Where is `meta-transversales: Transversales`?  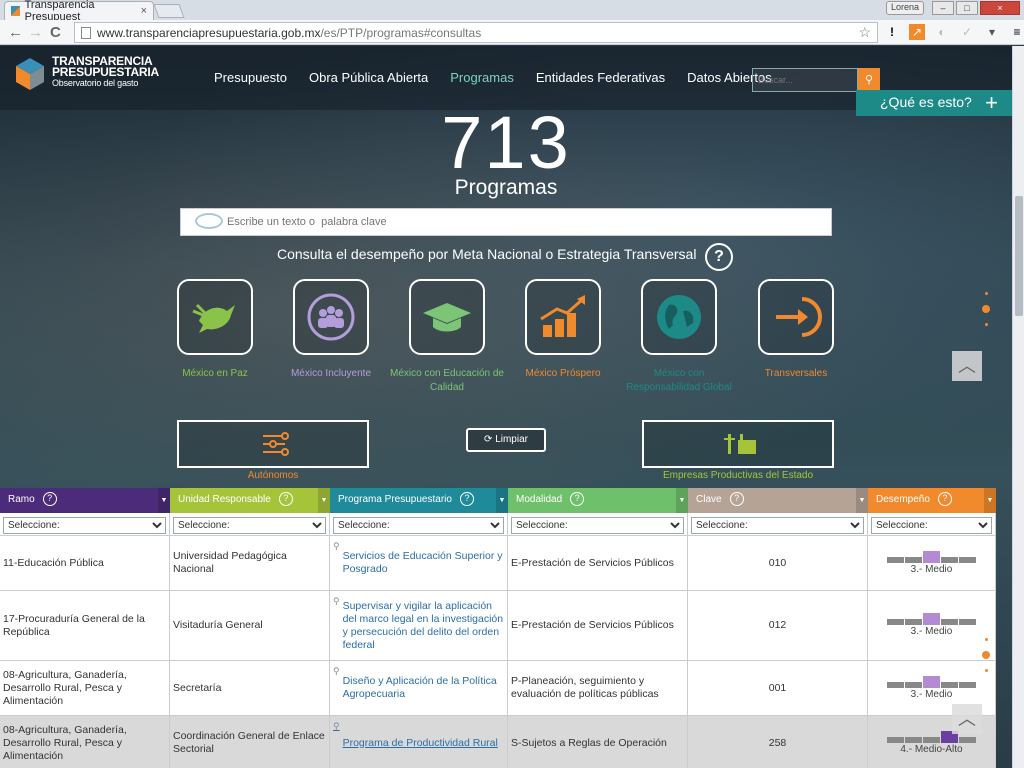
meta-transversales: Transversales is located at coordinates (796, 330).